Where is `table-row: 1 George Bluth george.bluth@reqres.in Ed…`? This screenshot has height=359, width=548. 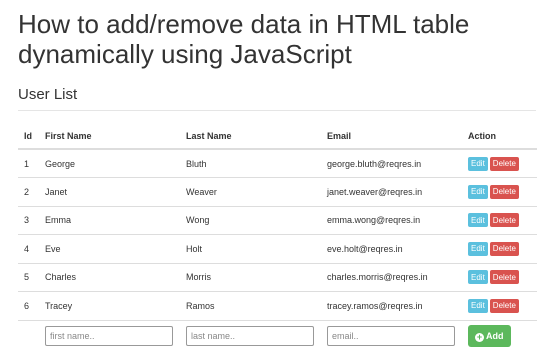 table-row: 1 George Bluth george.bluth@reqres.in Ed… is located at coordinates (277, 163).